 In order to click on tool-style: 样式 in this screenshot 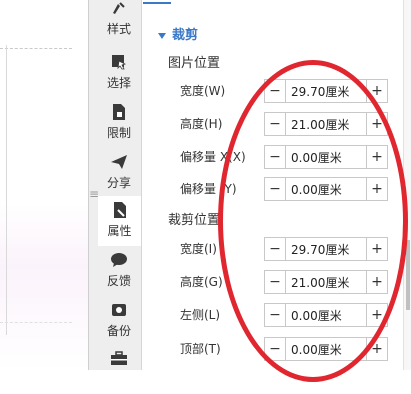, I will do `click(119, 22)`.